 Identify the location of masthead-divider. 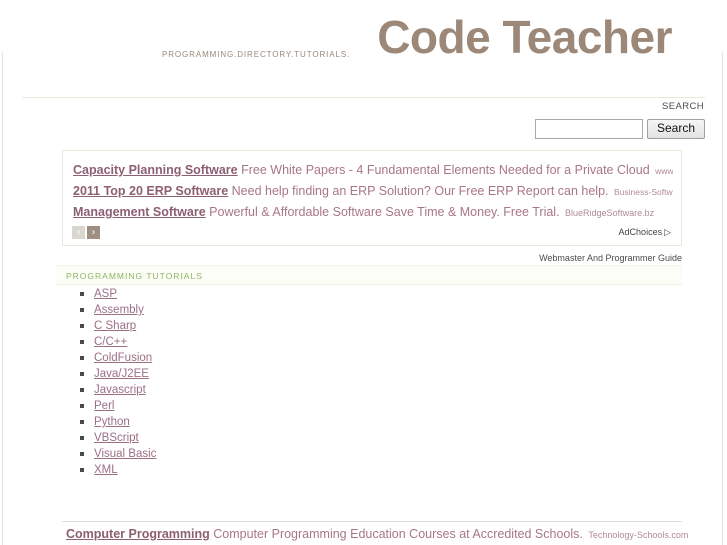
(363, 97).